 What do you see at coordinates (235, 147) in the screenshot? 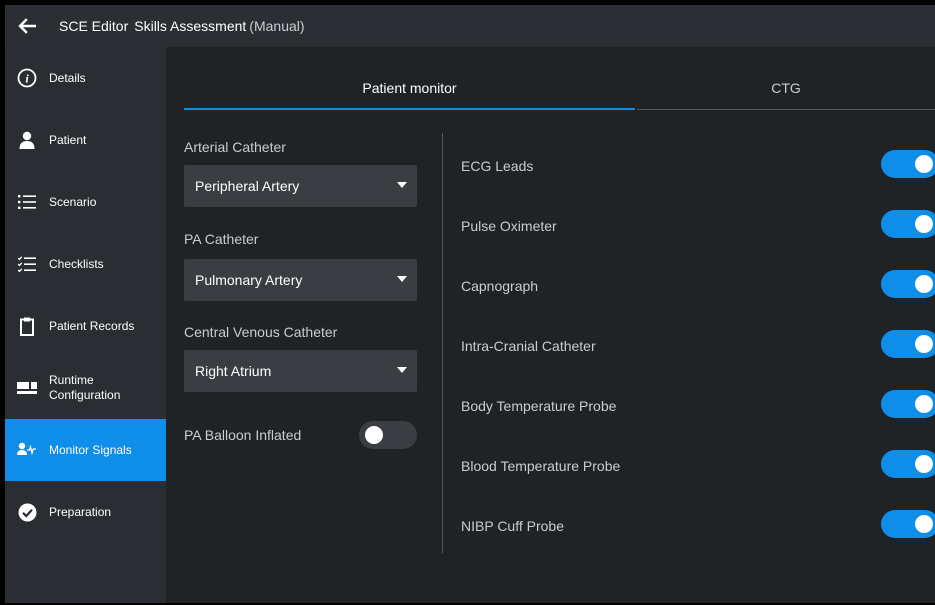
I see `arterial-catheter-label: Arterial Catheter` at bounding box center [235, 147].